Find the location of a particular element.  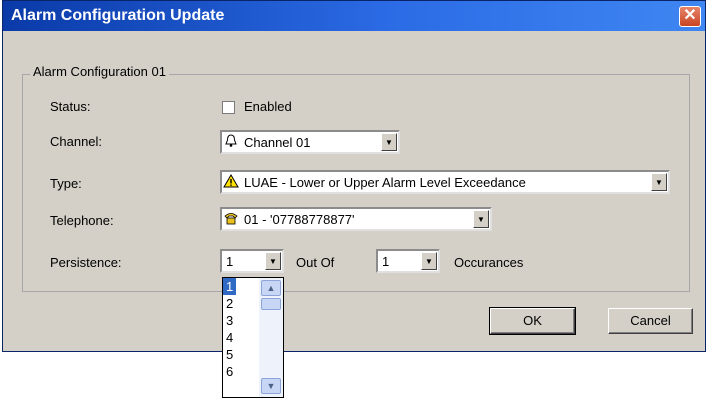

enabled-checkbox-label: Enabled is located at coordinates (268, 106).